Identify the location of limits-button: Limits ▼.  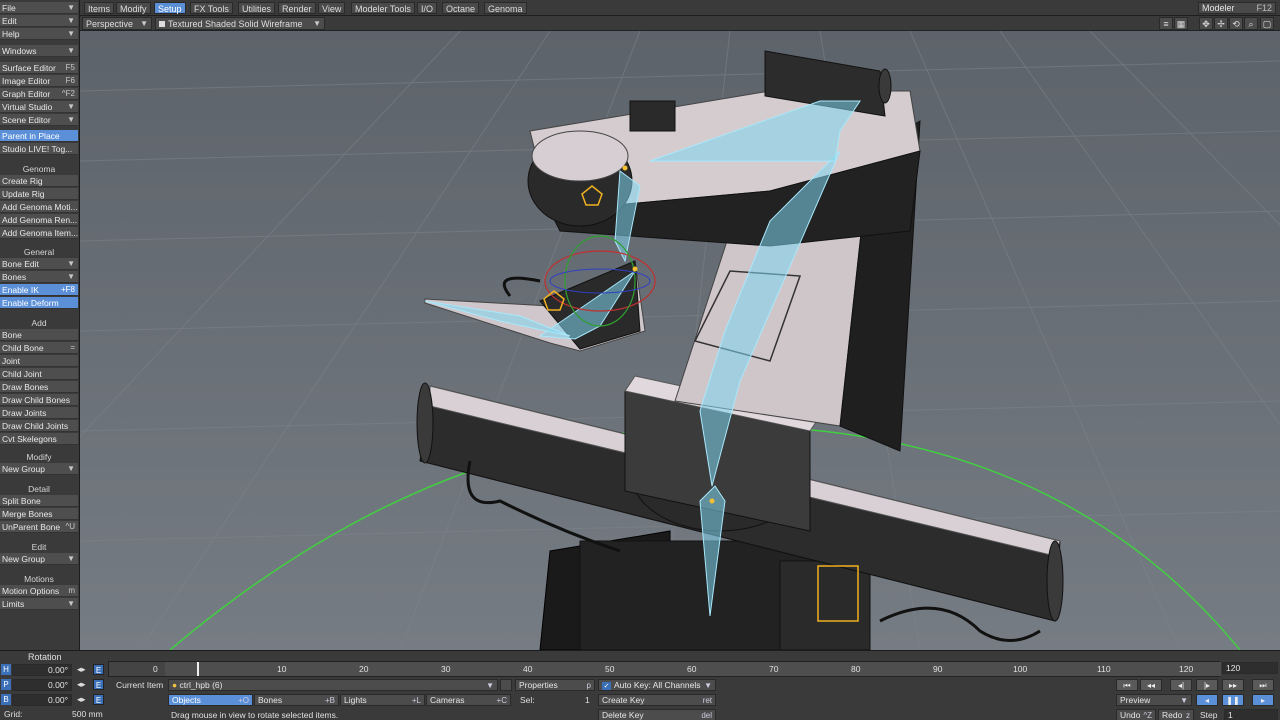
(39, 604).